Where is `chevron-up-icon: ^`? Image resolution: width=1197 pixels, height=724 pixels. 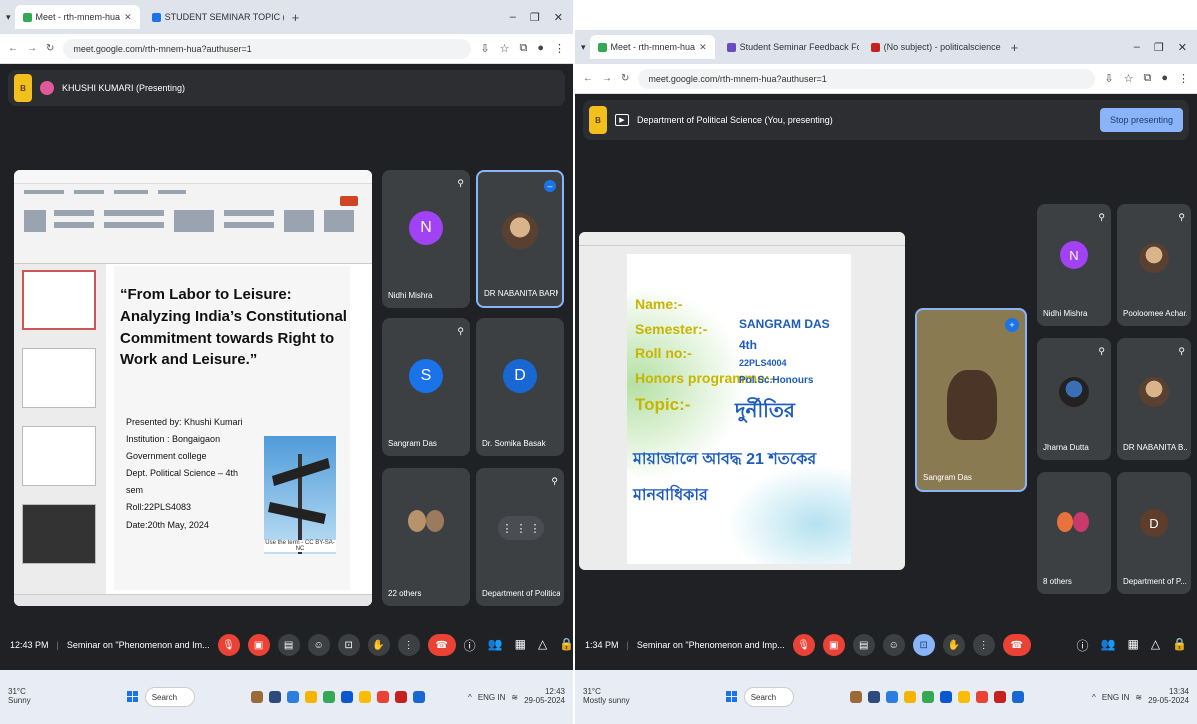
chevron-up-icon: ^ is located at coordinates (1094, 697).